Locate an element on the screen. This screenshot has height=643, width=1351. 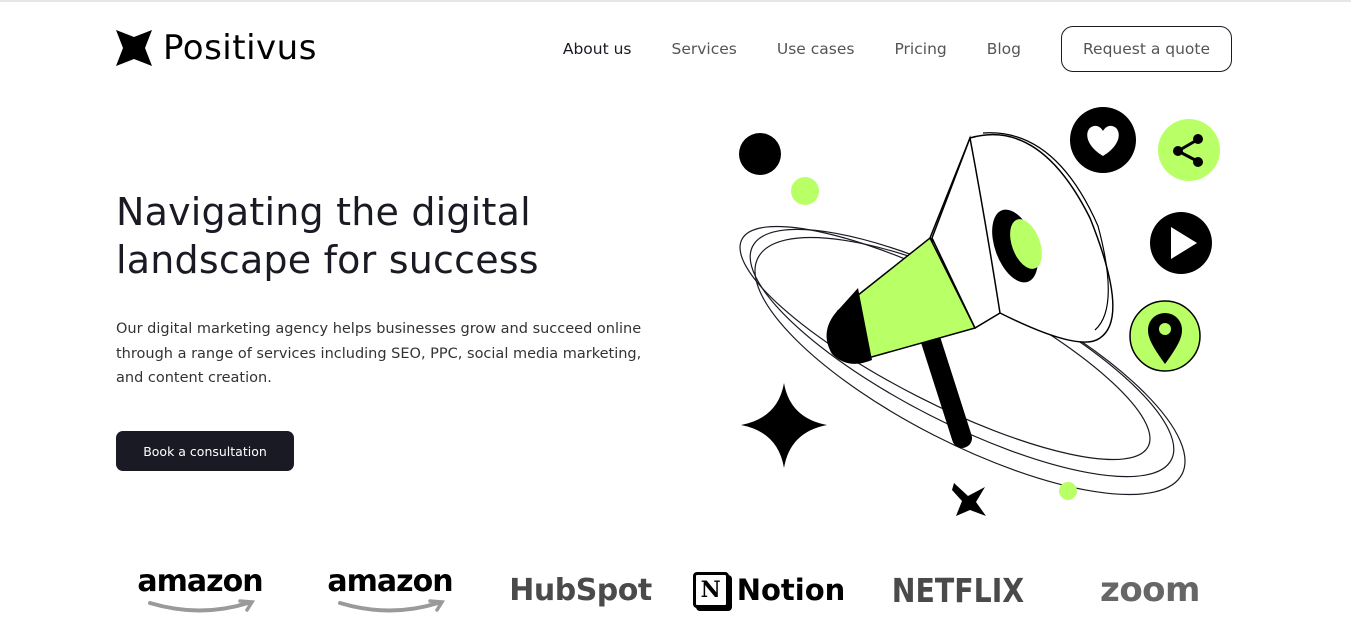
notion-logo-icon: N is located at coordinates (710, 590).